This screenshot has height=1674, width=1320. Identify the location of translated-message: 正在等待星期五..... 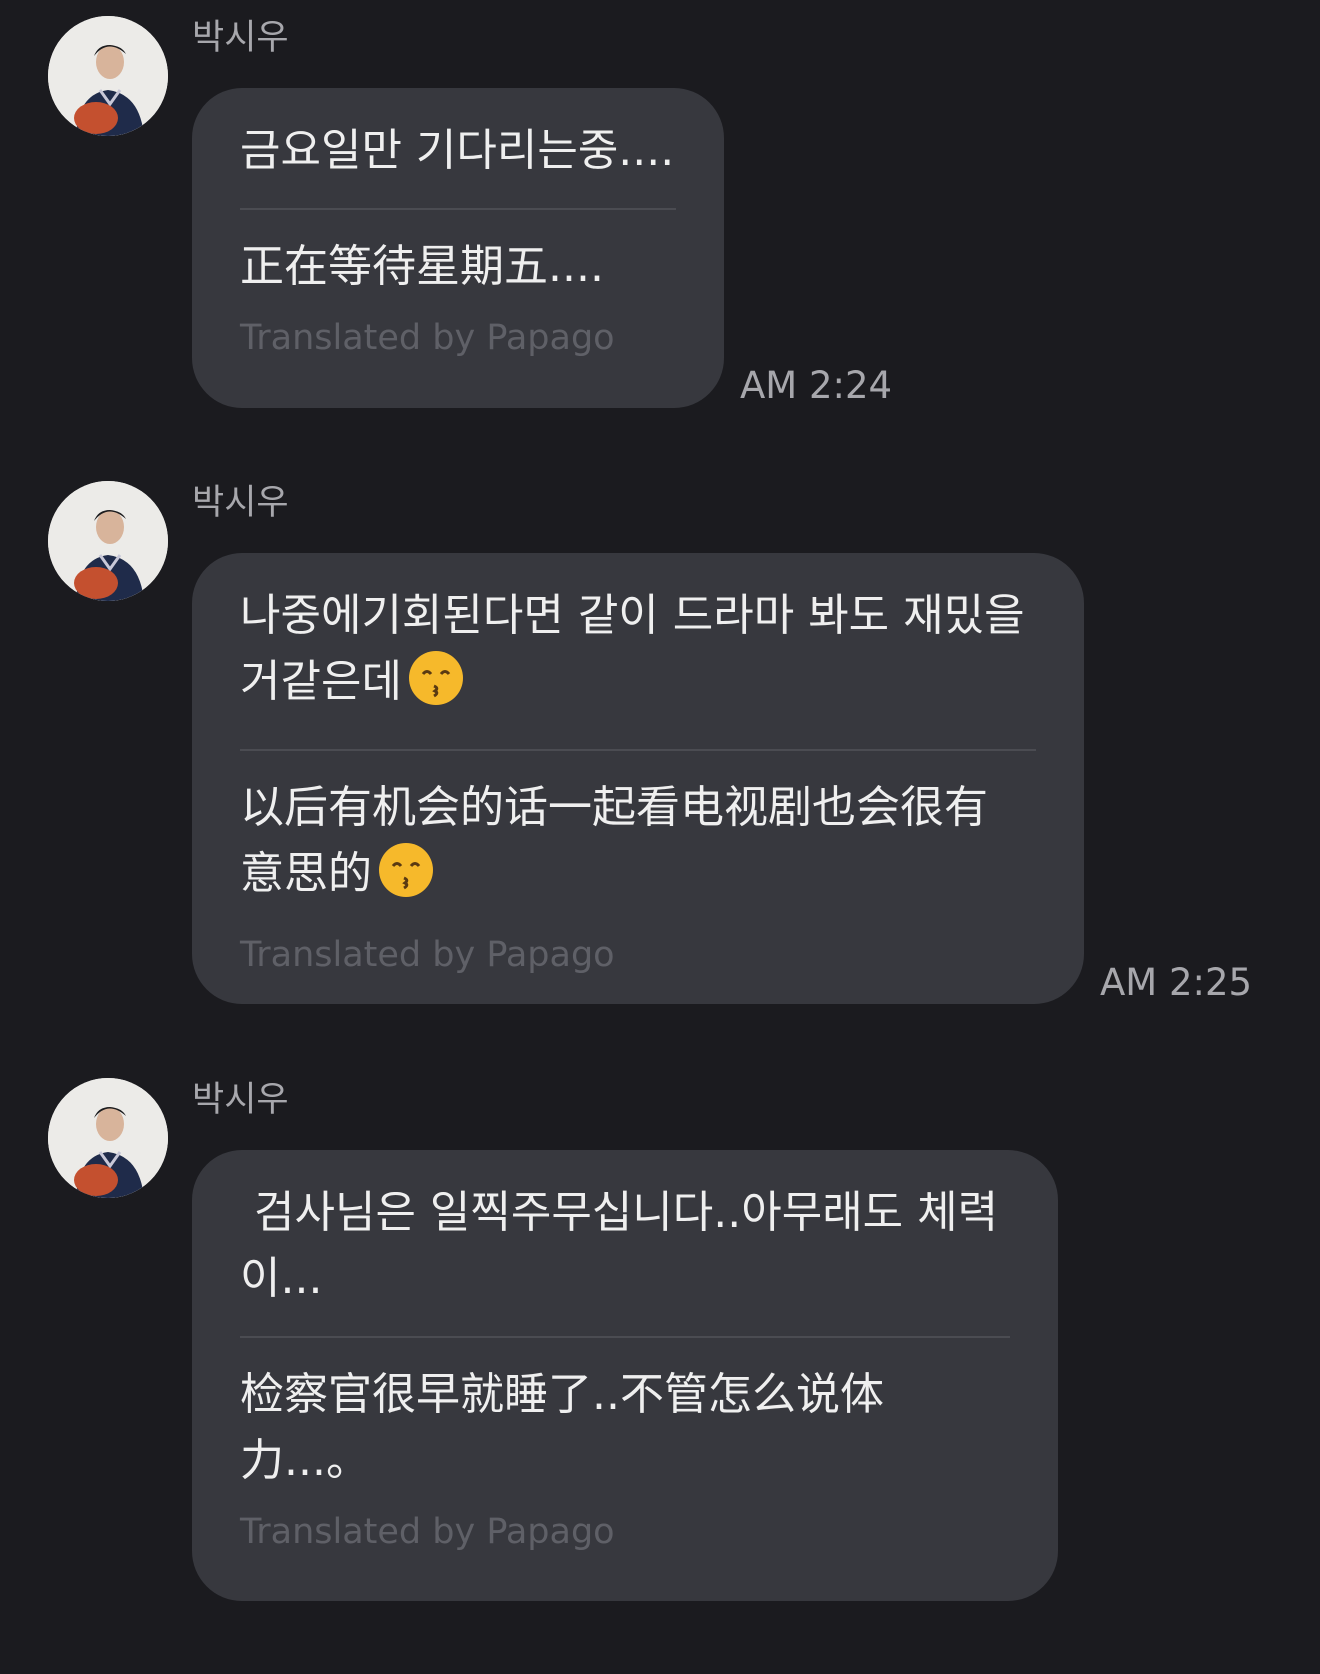
(422, 266).